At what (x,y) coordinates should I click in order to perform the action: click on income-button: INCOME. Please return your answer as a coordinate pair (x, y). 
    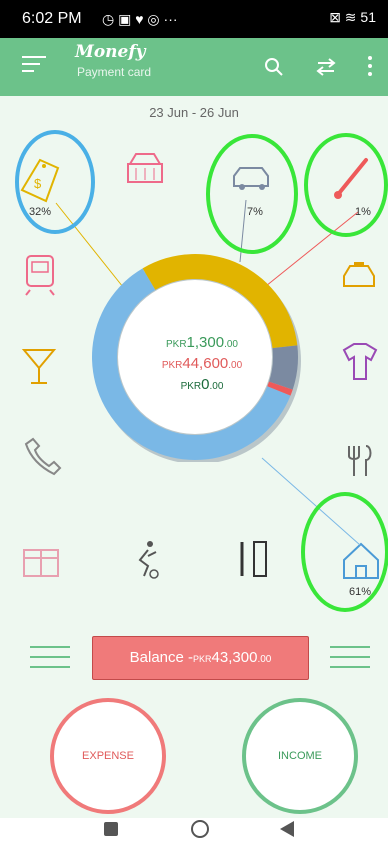
    Looking at the image, I should click on (300, 756).